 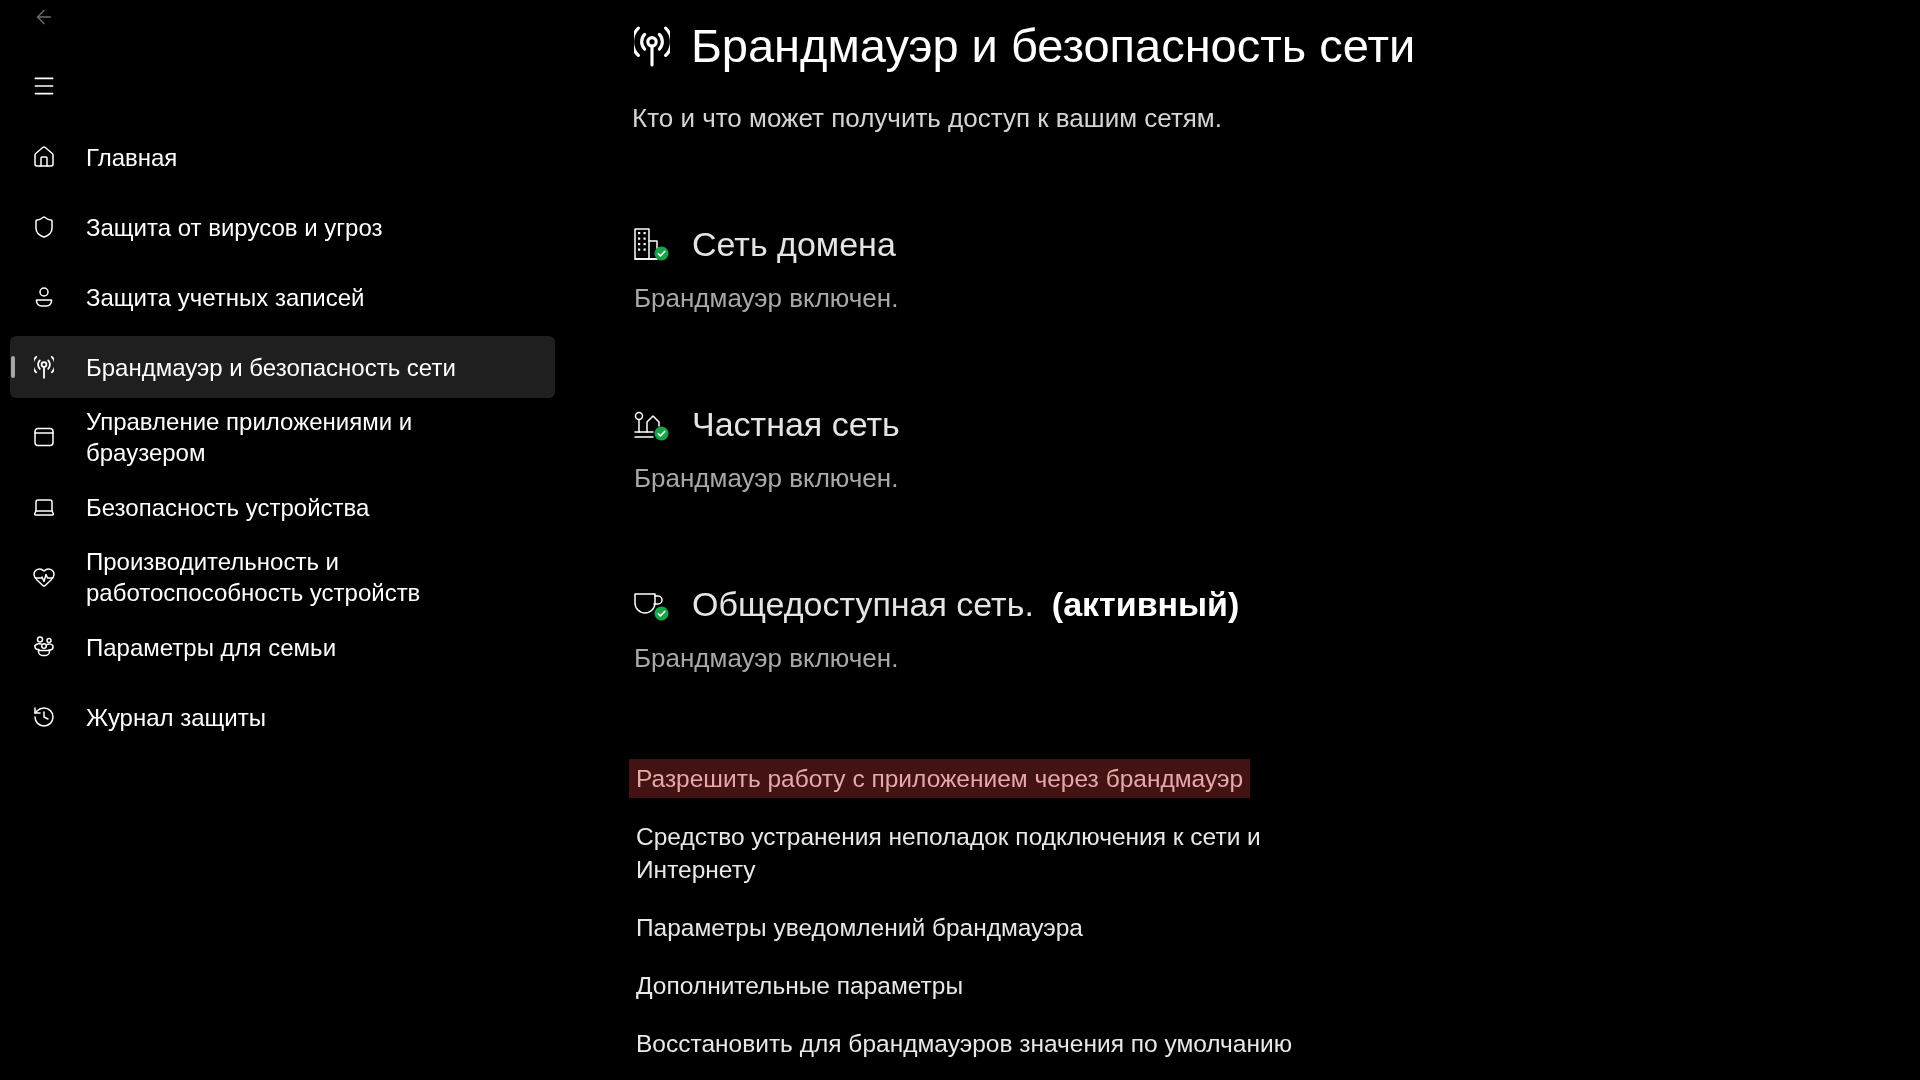 What do you see at coordinates (646, 244) in the screenshot?
I see `building-icon` at bounding box center [646, 244].